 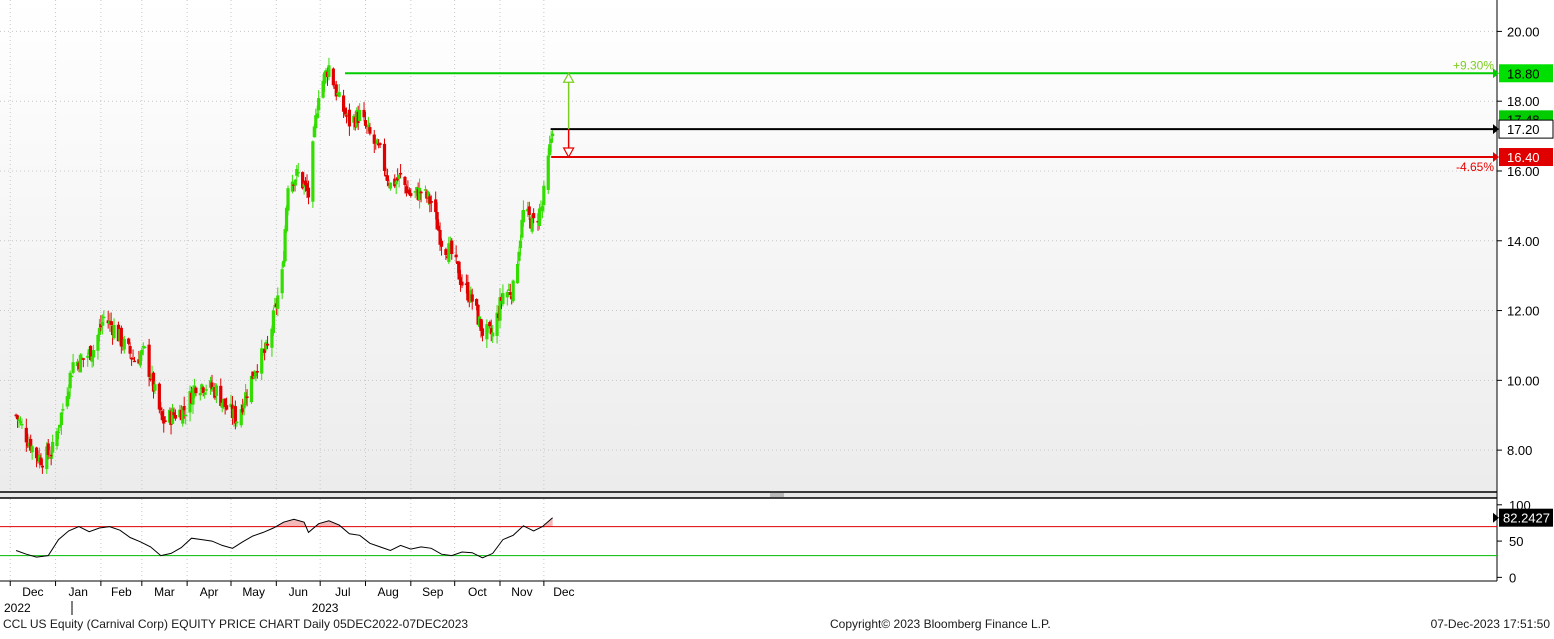 What do you see at coordinates (17, 608) in the screenshot?
I see `year-label: 2022` at bounding box center [17, 608].